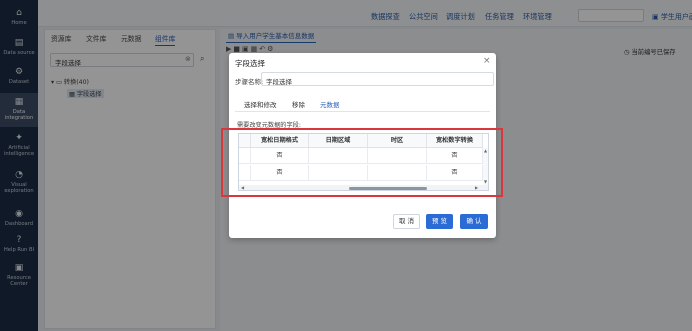 Image resolution: width=692 pixels, height=331 pixels. What do you see at coordinates (474, 221) in the screenshot?
I see `confirm-button: 确 认` at bounding box center [474, 221].